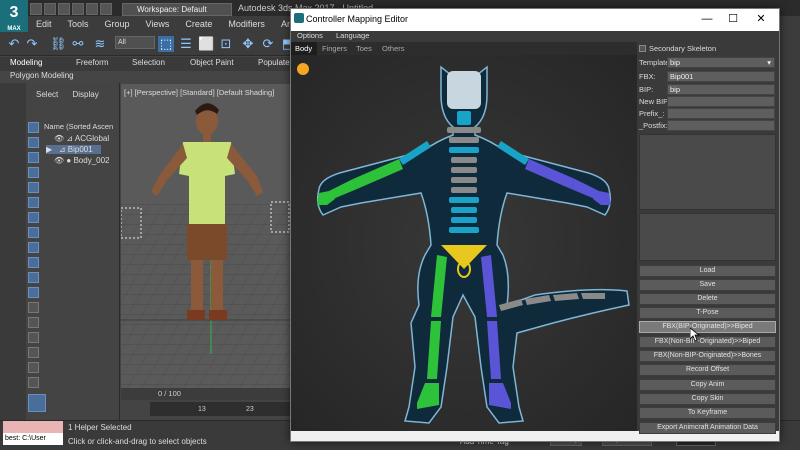 The width and height of the screenshot is (800, 450). What do you see at coordinates (100, 44) in the screenshot?
I see `bind-spacewarp-icon: ≋` at bounding box center [100, 44].